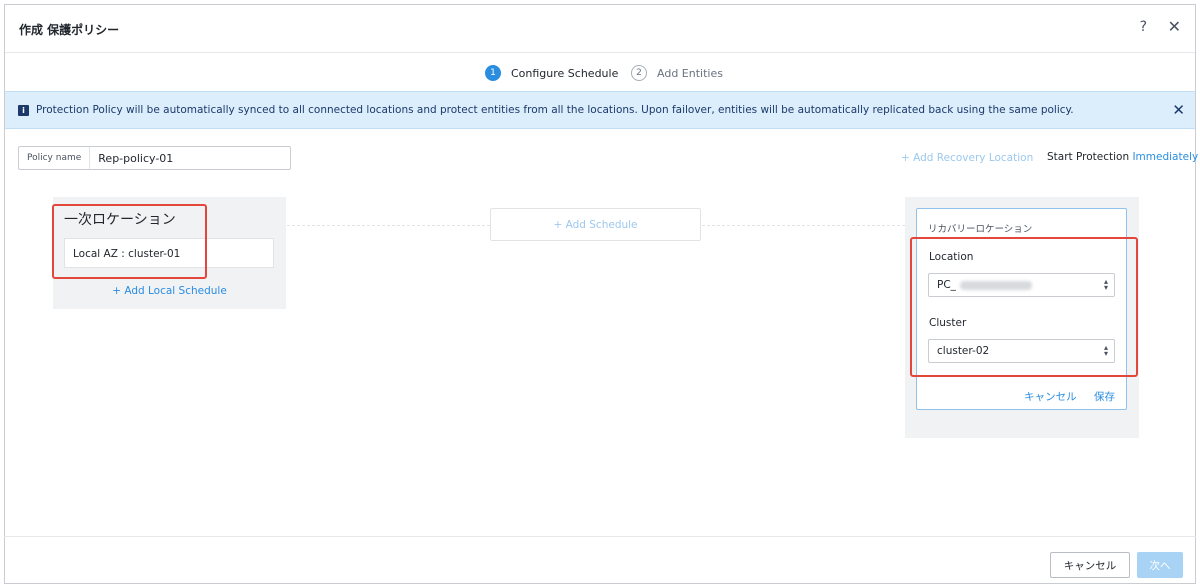 Image resolution: width=1200 pixels, height=588 pixels. Describe the element at coordinates (23, 110) in the screenshot. I see `info-icon: i` at that location.